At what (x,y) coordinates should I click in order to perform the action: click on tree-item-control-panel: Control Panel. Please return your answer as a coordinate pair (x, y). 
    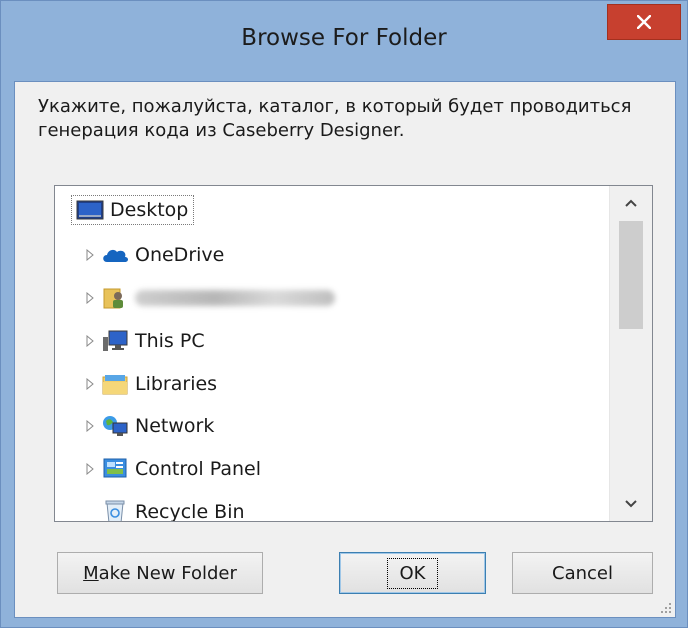
    Looking at the image, I should click on (172, 469).